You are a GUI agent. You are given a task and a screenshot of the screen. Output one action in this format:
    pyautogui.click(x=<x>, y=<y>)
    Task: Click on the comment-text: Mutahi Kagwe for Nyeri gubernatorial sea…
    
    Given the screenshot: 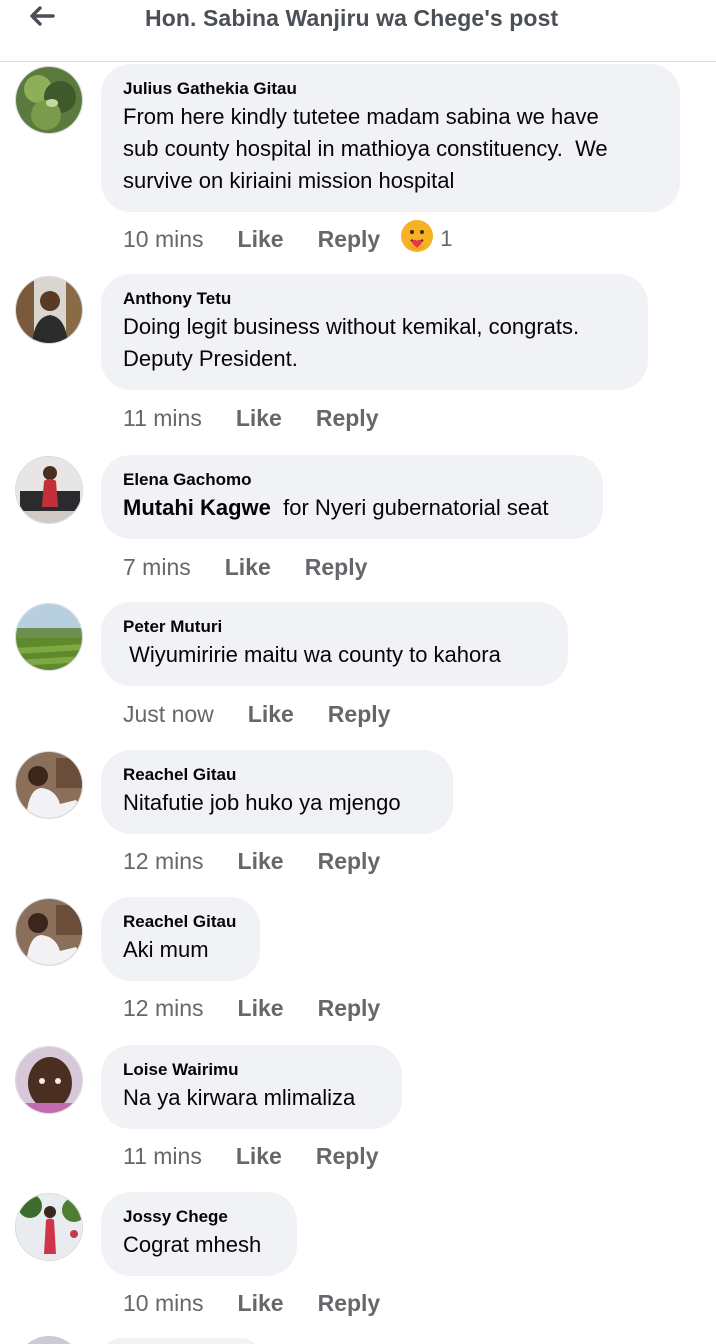 What is the action you would take?
    pyautogui.click(x=352, y=508)
    